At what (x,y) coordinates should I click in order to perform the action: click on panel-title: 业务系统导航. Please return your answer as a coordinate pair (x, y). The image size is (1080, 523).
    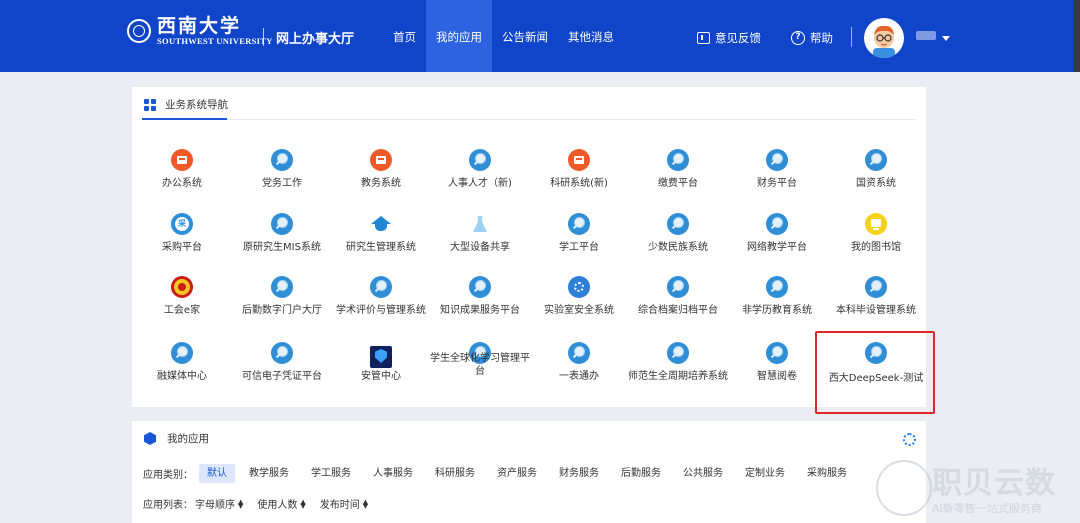
    Looking at the image, I should click on (196, 105).